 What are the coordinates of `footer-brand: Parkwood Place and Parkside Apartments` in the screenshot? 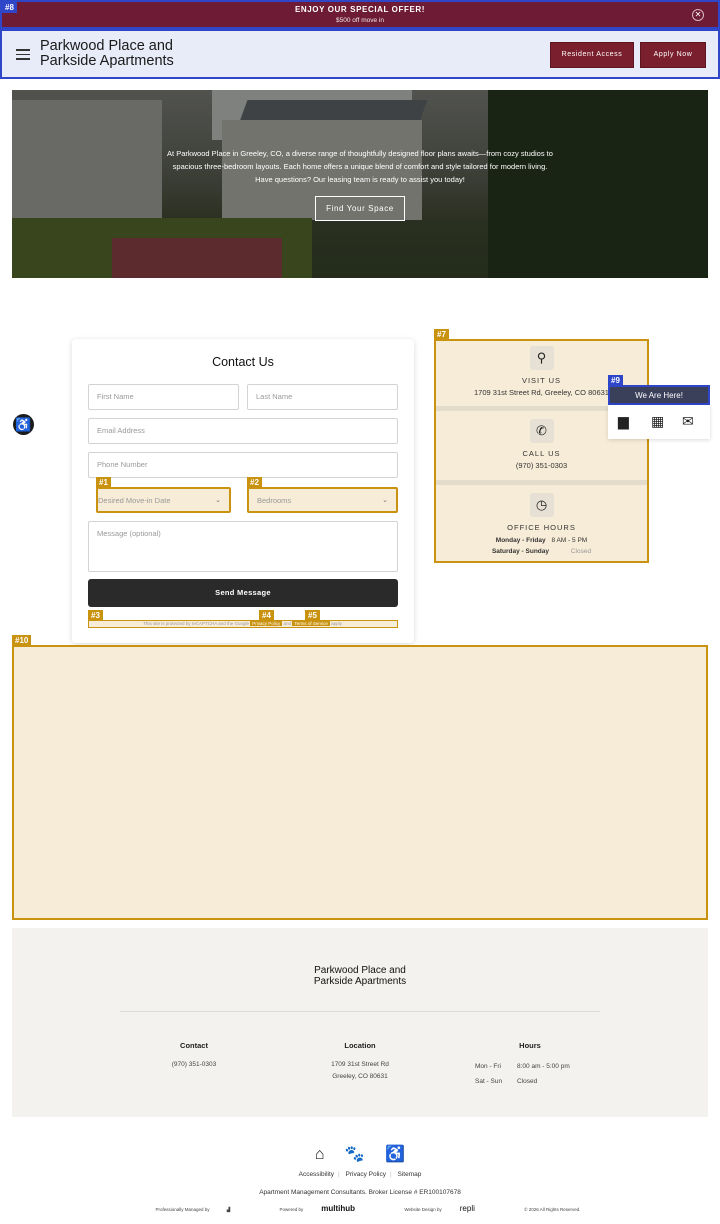 It's located at (360, 976).